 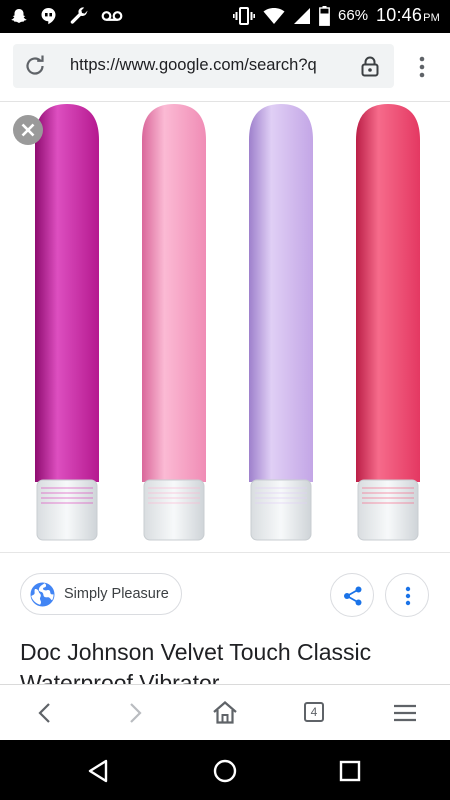 What do you see at coordinates (116, 594) in the screenshot?
I see `source-name: Simply Pleasure` at bounding box center [116, 594].